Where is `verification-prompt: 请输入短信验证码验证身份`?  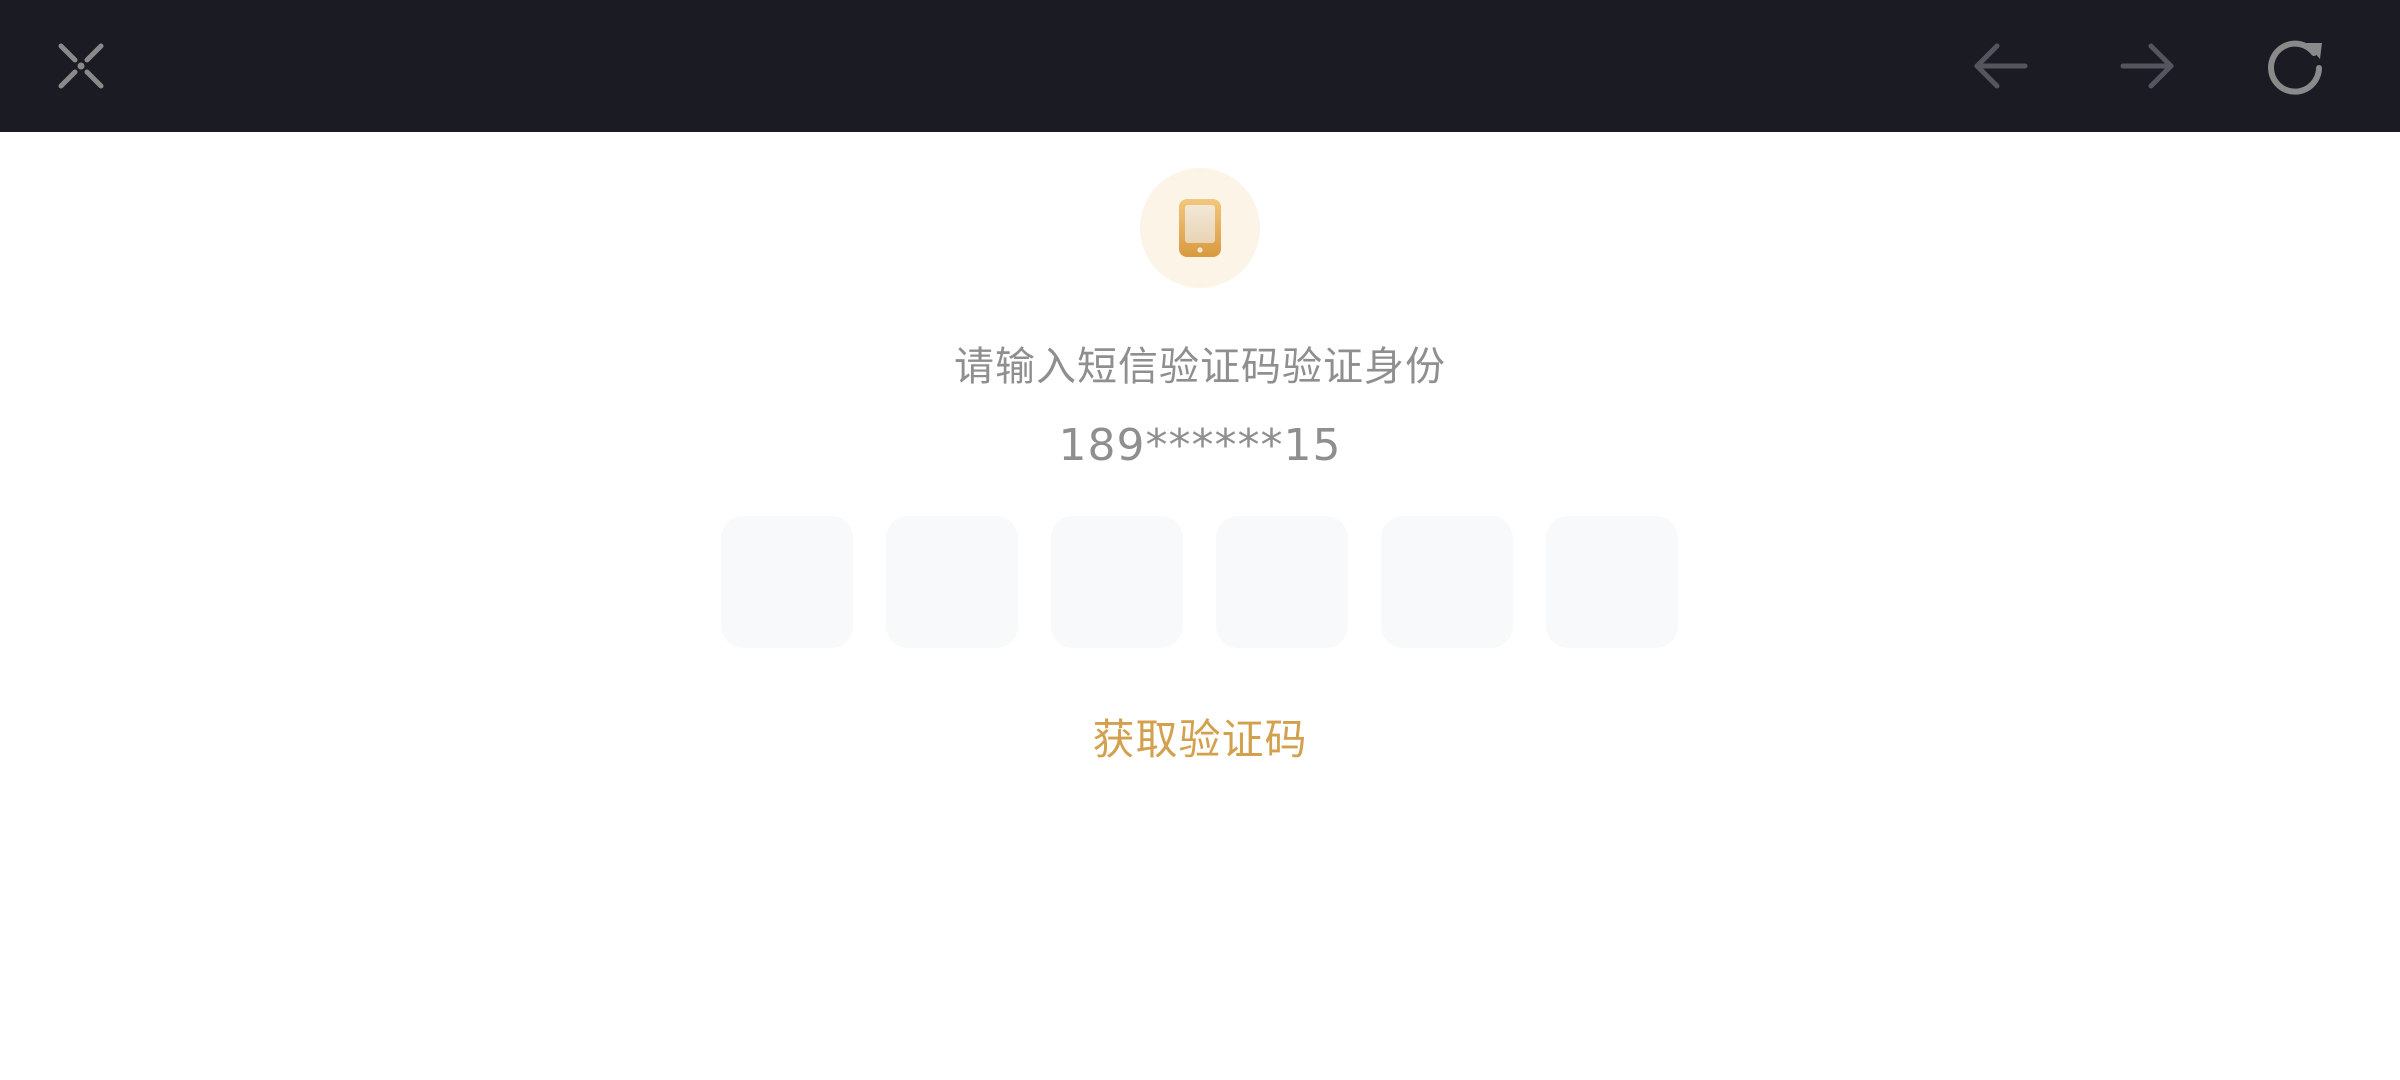
verification-prompt: 请输入短信验证码验证身份 is located at coordinates (1200, 367).